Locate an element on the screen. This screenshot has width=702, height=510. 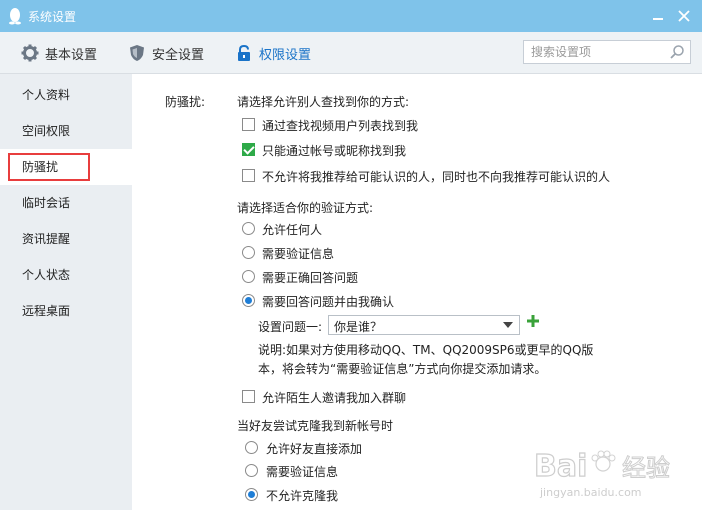
question-one-select: 你是谁？ is located at coordinates (424, 325).